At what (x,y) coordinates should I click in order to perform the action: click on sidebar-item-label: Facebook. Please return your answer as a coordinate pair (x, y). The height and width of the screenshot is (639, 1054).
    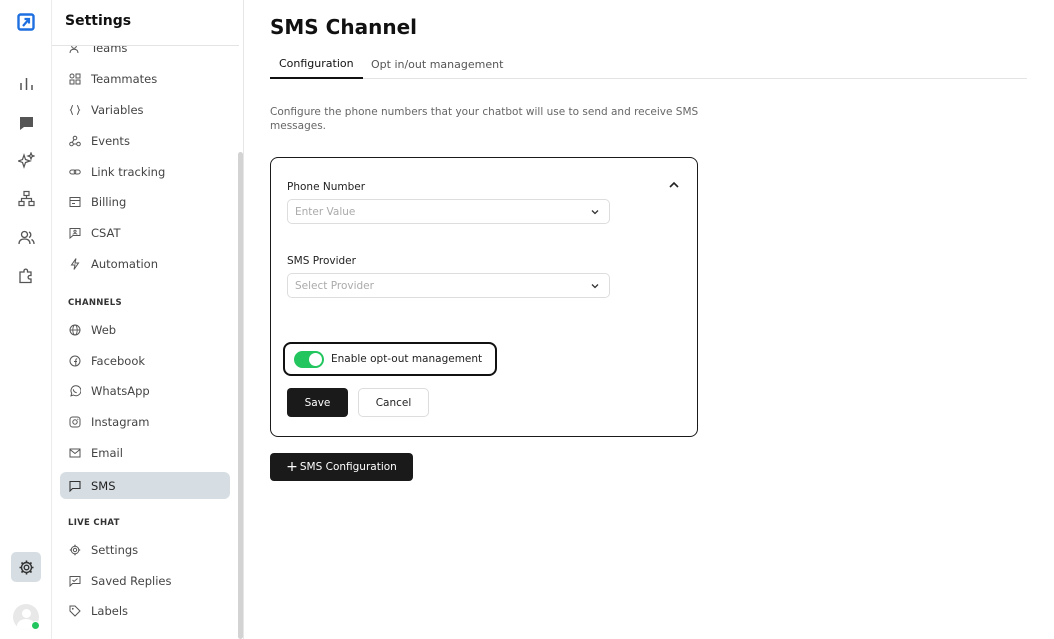
    Looking at the image, I should click on (118, 361).